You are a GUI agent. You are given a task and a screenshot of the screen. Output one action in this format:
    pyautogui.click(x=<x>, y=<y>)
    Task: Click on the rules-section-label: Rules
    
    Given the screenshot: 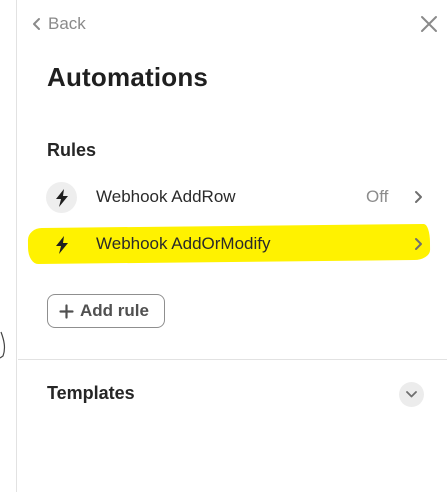 What is the action you would take?
    pyautogui.click(x=72, y=150)
    